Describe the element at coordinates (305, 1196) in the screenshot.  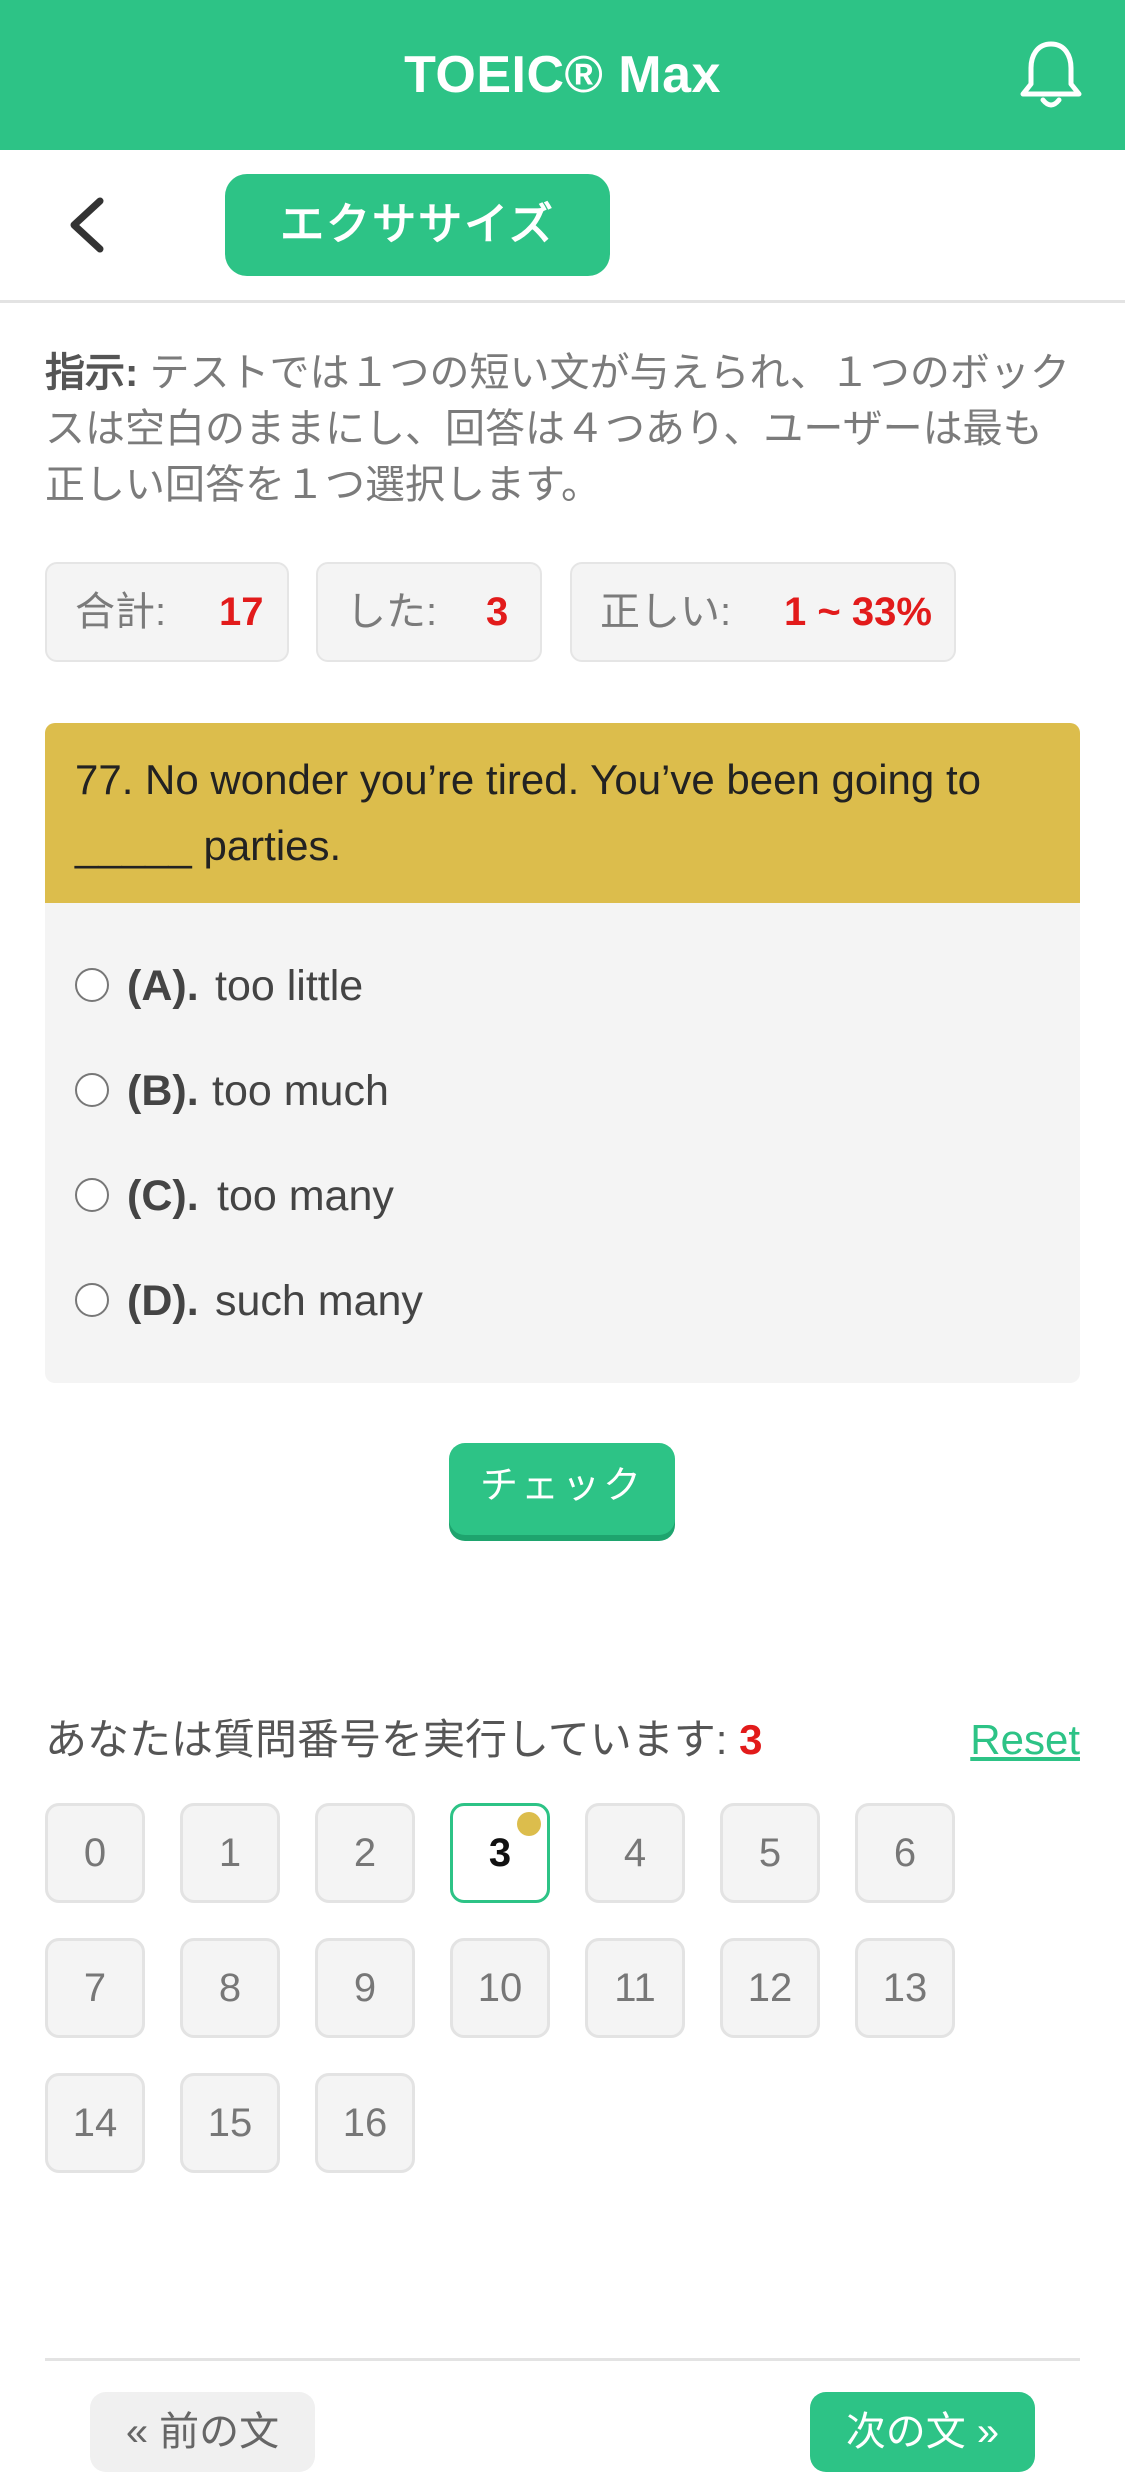
I see `option-text: too many` at that location.